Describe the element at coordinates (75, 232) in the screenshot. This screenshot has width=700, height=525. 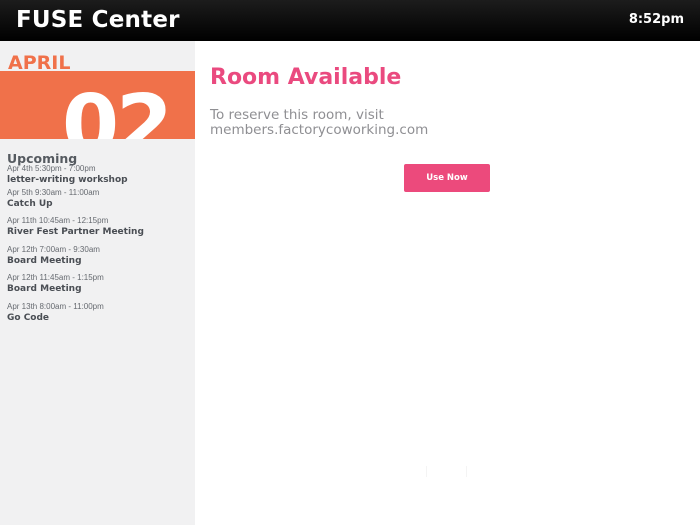
I see `event-name: River Fest Partner Meeting` at that location.